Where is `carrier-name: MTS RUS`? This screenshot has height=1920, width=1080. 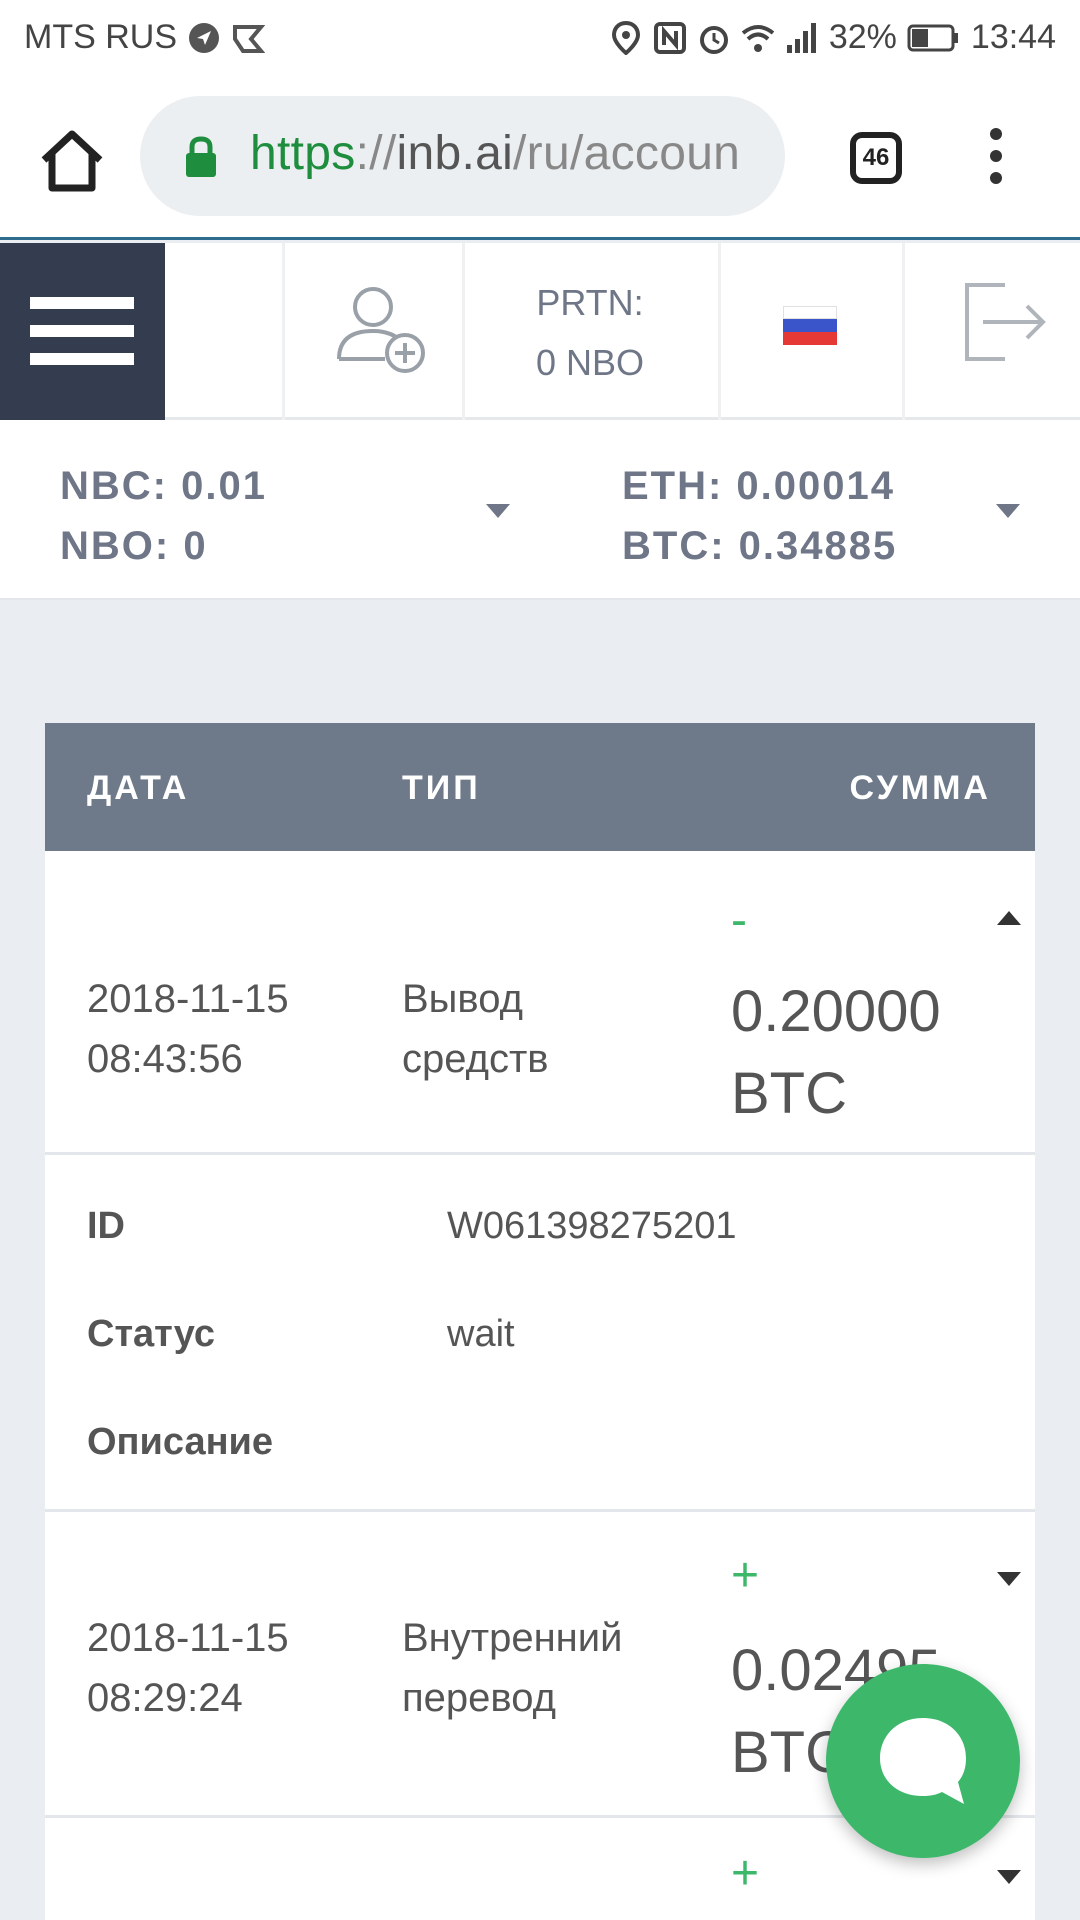 carrier-name: MTS RUS is located at coordinates (100, 37).